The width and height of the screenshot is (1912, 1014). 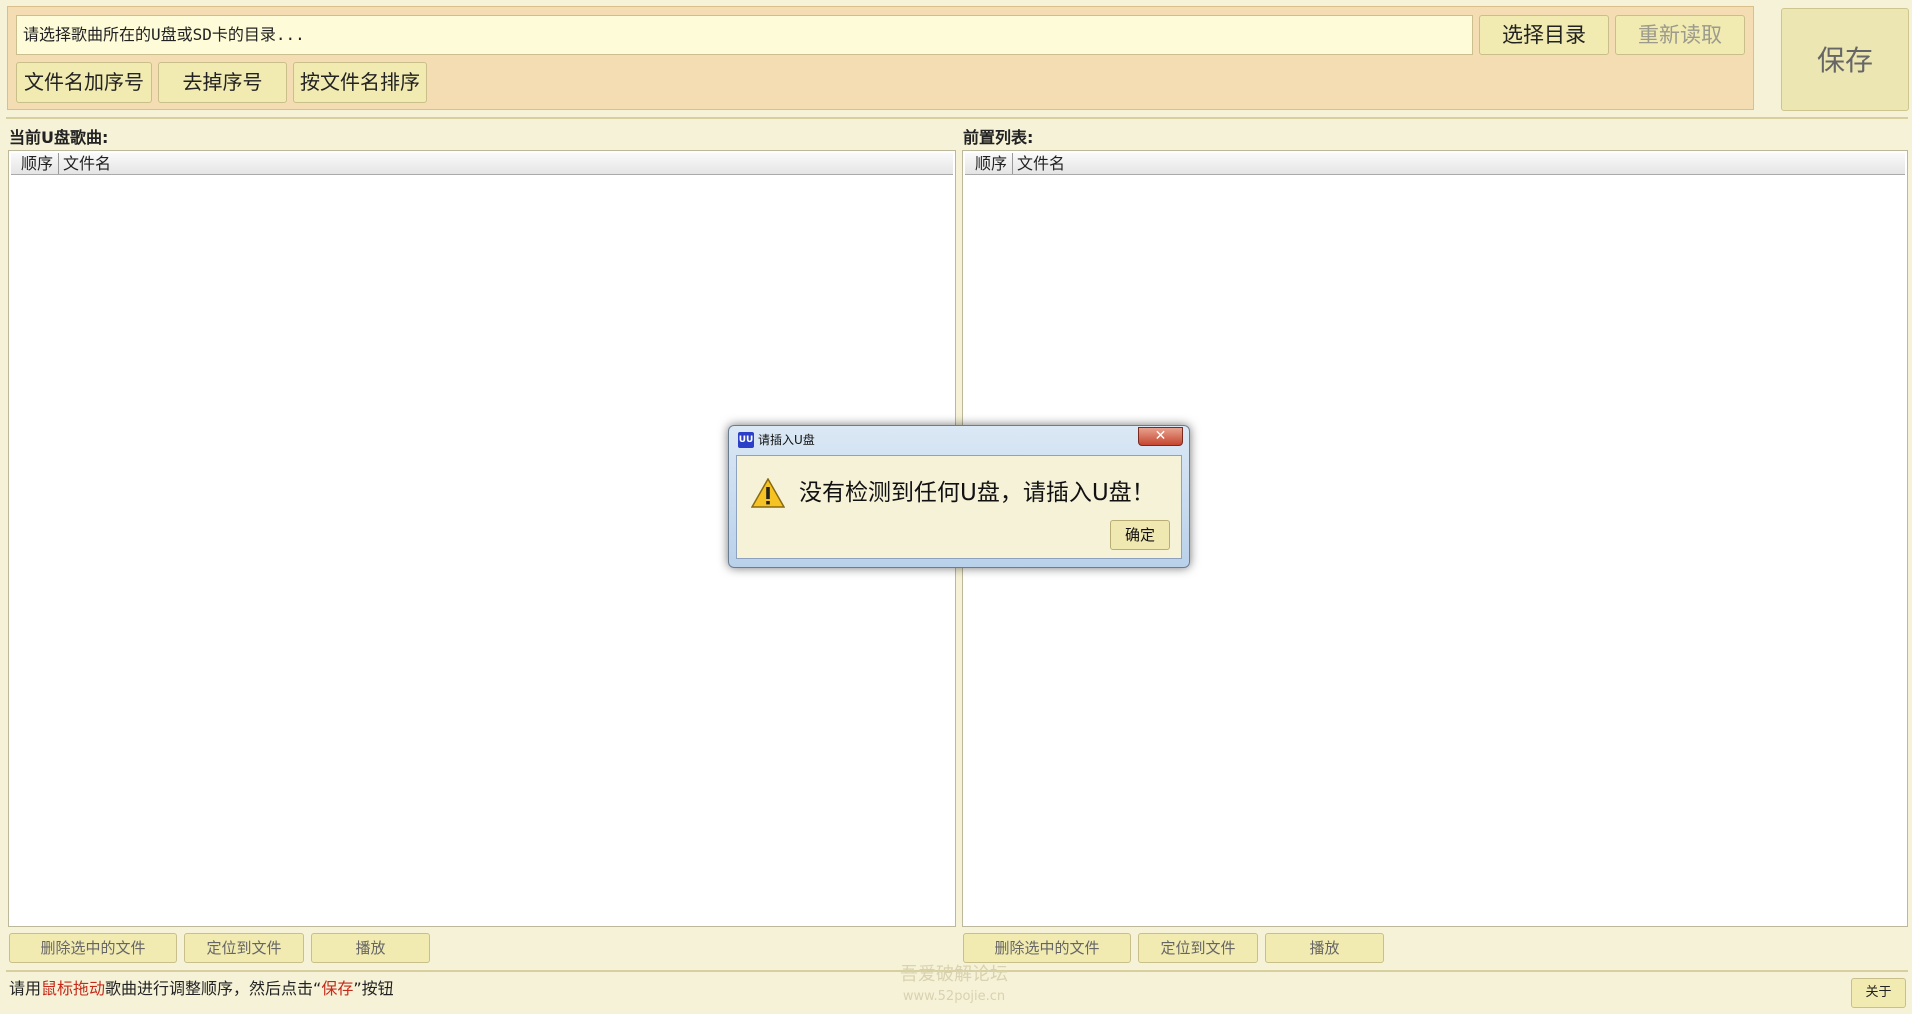 I want to click on left-play-button: 播放, so click(x=370, y=948).